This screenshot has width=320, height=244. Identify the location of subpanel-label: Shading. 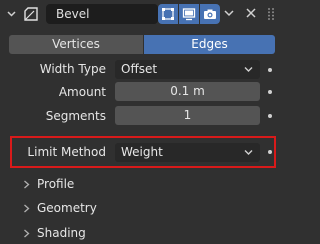
(61, 233).